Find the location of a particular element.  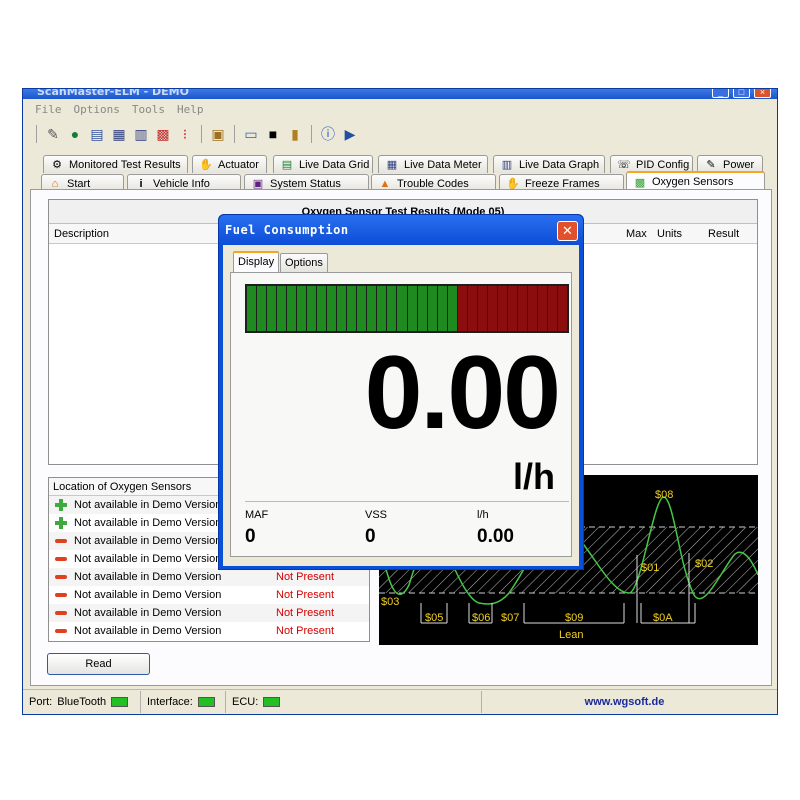

column-description: Description is located at coordinates (81, 234).